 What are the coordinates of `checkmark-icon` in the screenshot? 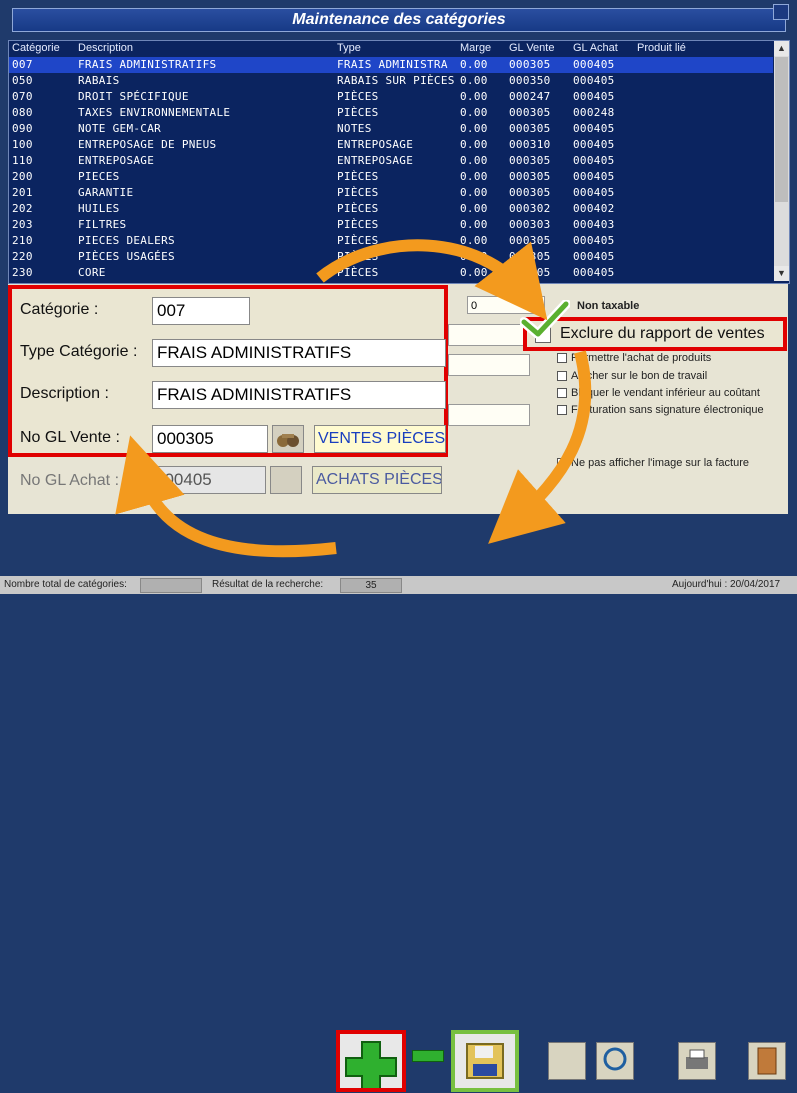 It's located at (545, 319).